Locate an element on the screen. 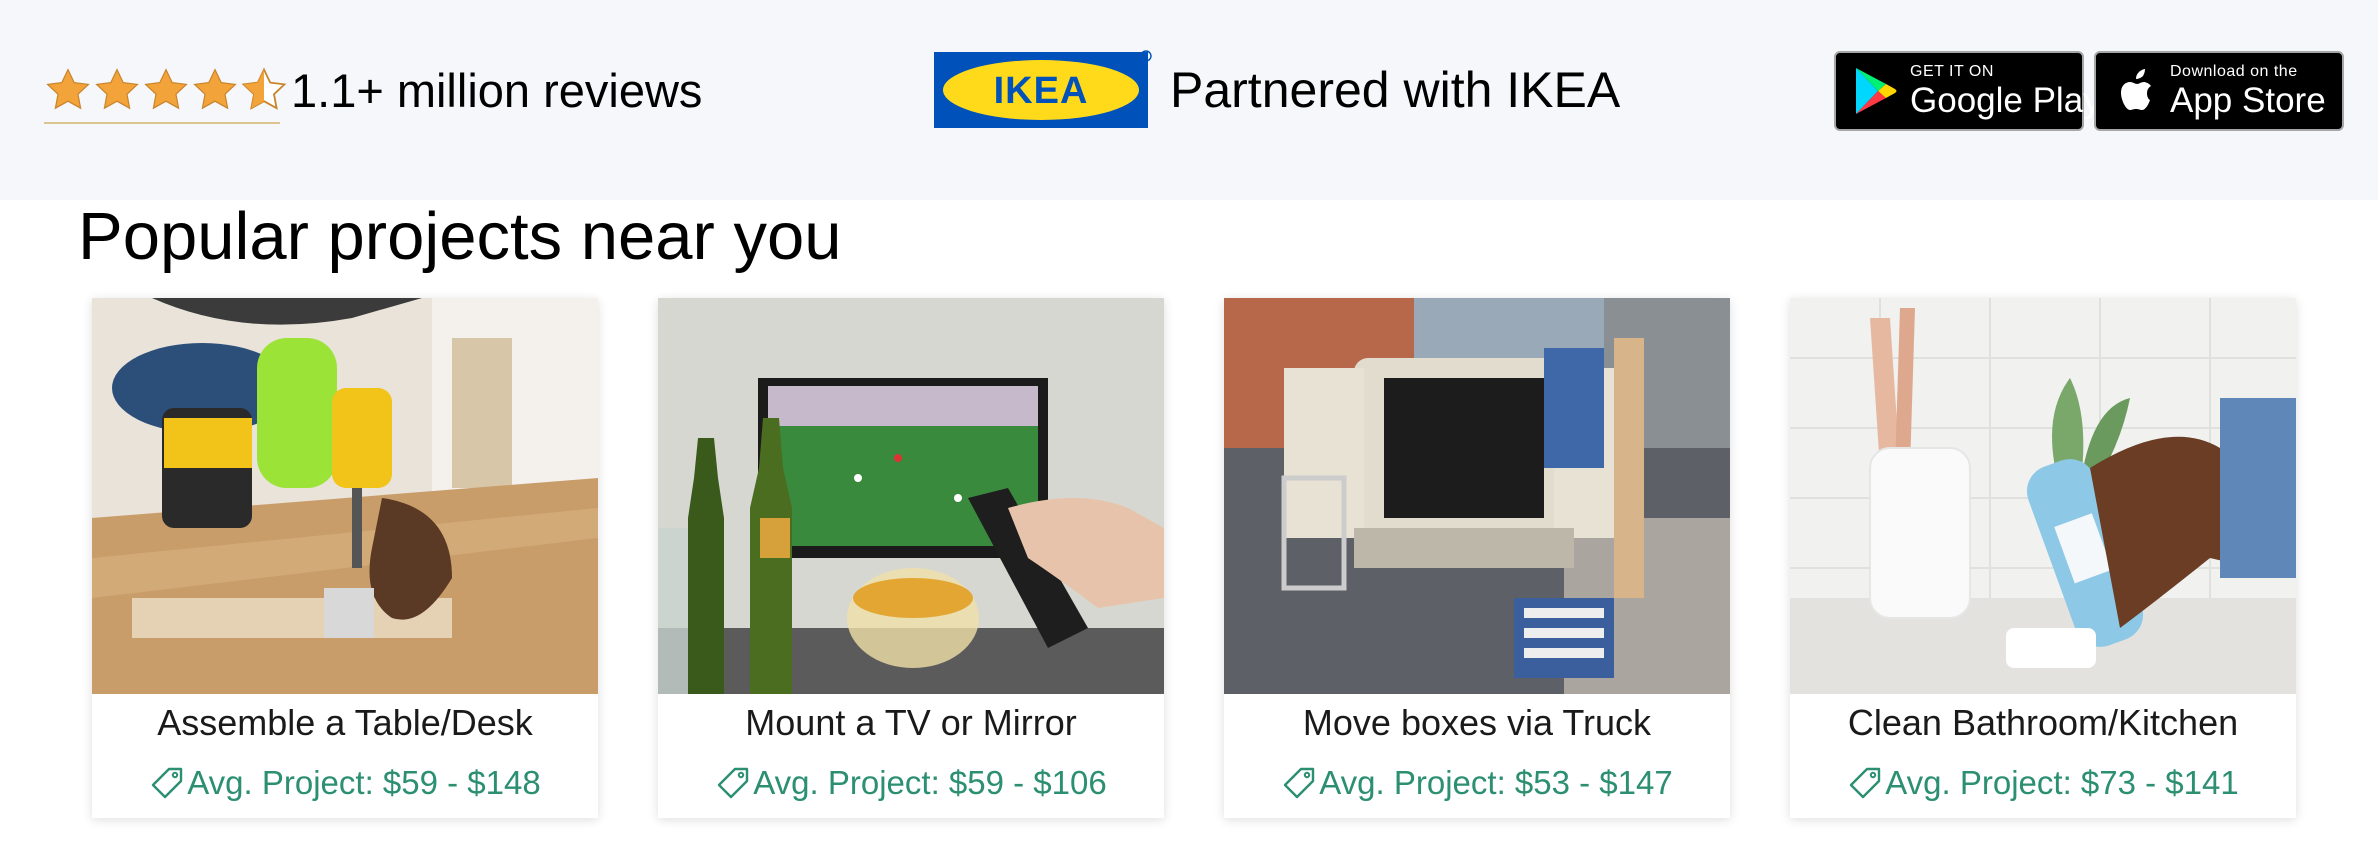 The height and width of the screenshot is (850, 2378). project-image-assemble is located at coordinates (345, 496).